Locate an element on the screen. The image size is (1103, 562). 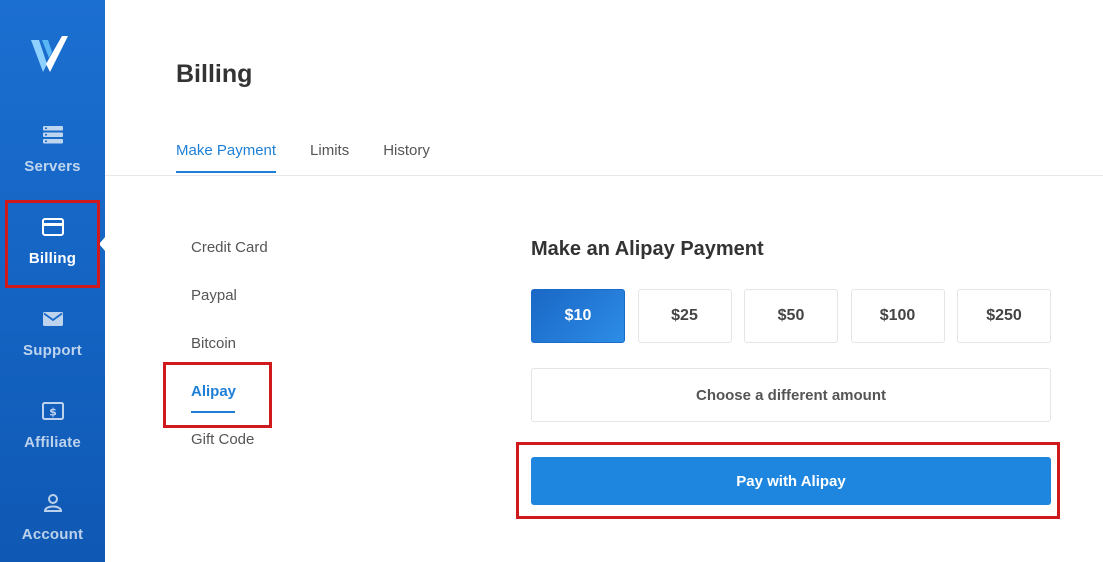
user-icon is located at coordinates (53, 503).